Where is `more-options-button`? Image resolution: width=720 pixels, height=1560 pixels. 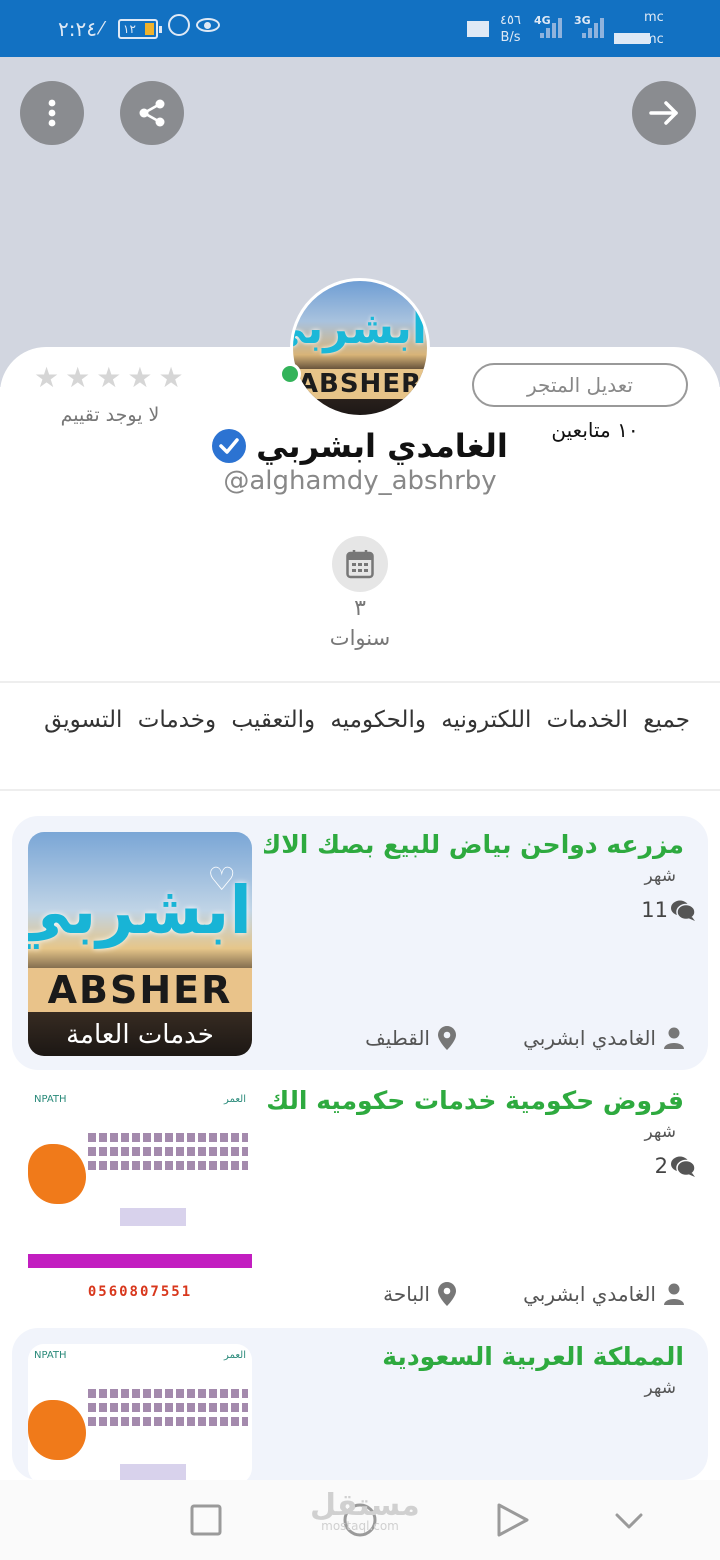 more-options-button is located at coordinates (52, 113).